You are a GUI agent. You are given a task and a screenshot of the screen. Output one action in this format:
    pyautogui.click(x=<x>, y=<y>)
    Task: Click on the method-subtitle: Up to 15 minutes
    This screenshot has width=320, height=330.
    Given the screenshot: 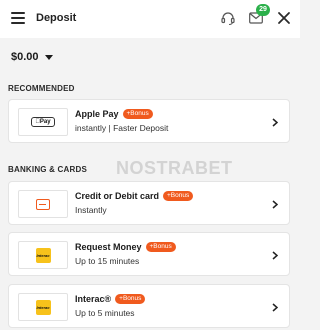 What is the action you would take?
    pyautogui.click(x=107, y=261)
    